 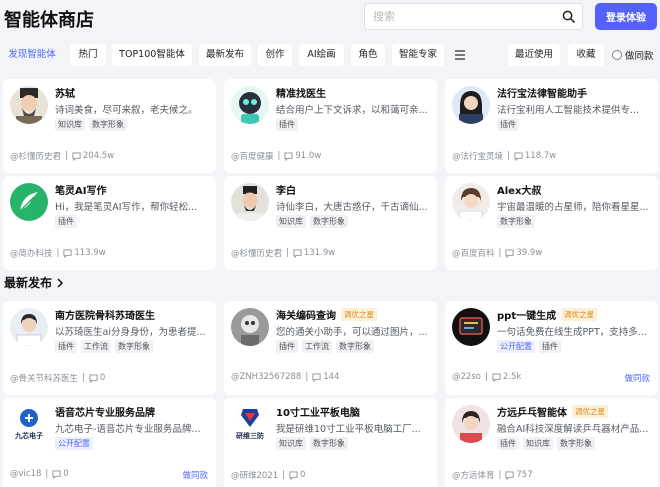 What do you see at coordinates (28, 435) in the screenshot?
I see `svg-text: 九芯电子` at bounding box center [28, 435].